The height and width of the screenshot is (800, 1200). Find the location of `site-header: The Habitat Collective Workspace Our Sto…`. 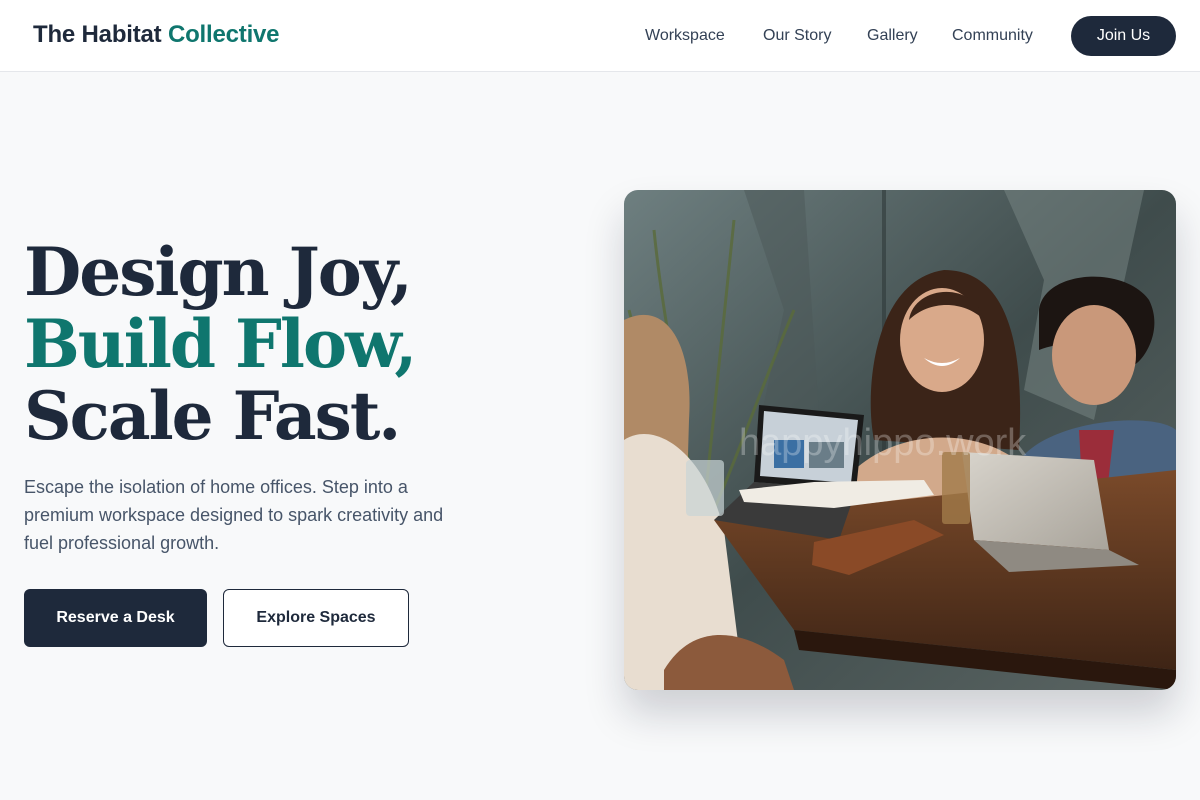

site-header: The Habitat Collective Workspace Our Sto… is located at coordinates (600, 36).